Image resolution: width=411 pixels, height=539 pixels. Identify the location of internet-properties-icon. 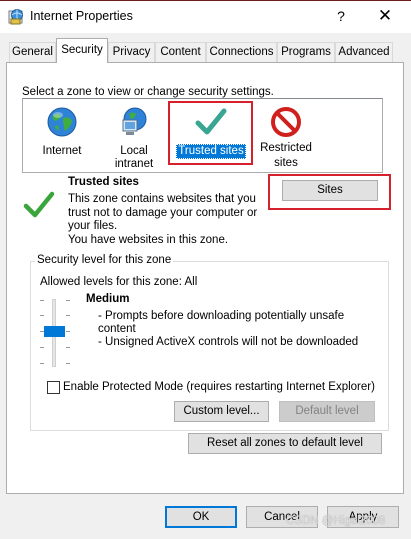
(15, 17).